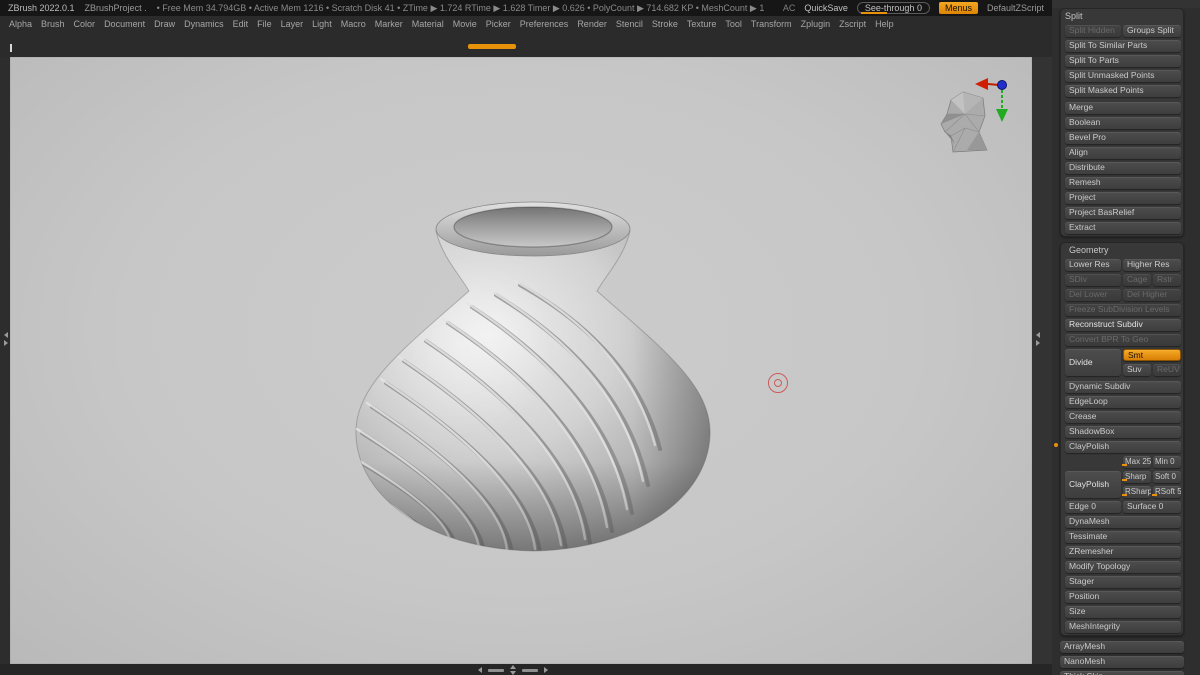  Describe the element at coordinates (544, 24) in the screenshot. I see `menu-item-preferences: Preferences` at that location.